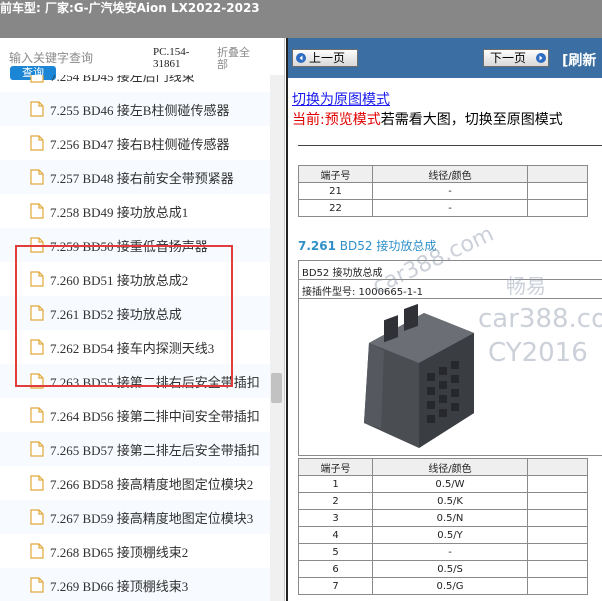 The height and width of the screenshot is (601, 602). What do you see at coordinates (557, 174) in the screenshot?
I see `header-extra` at bounding box center [557, 174].